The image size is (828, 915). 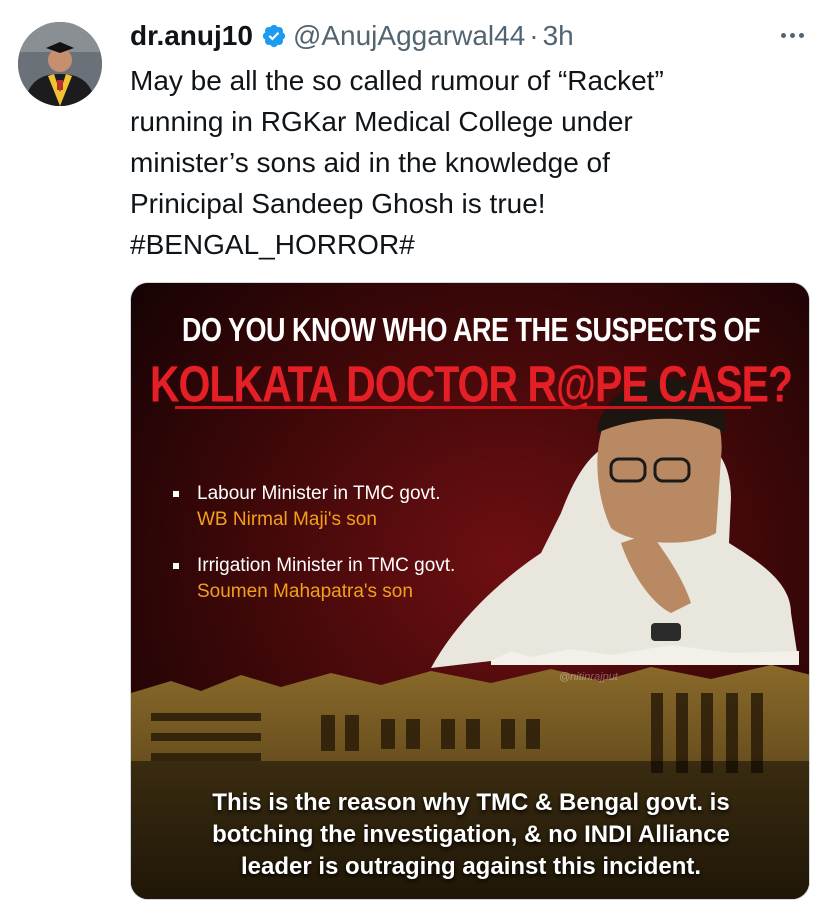 I want to click on handle: @AnujAggarwal44, so click(x=409, y=36).